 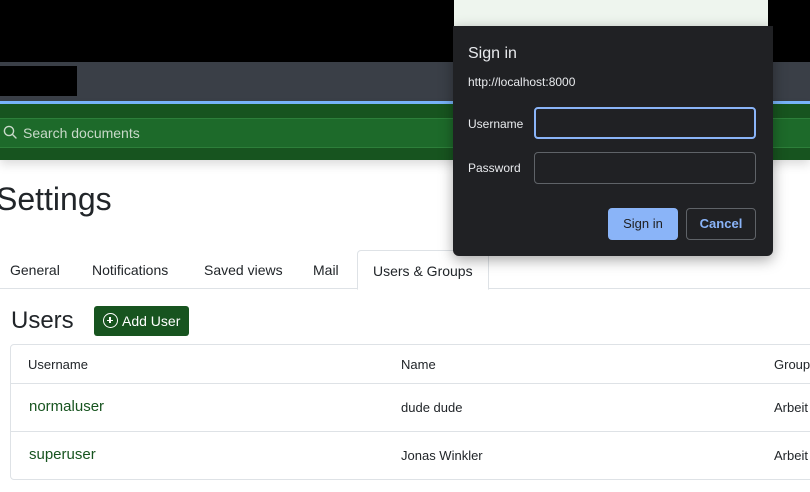 What do you see at coordinates (645, 168) in the screenshot?
I see `password-field` at bounding box center [645, 168].